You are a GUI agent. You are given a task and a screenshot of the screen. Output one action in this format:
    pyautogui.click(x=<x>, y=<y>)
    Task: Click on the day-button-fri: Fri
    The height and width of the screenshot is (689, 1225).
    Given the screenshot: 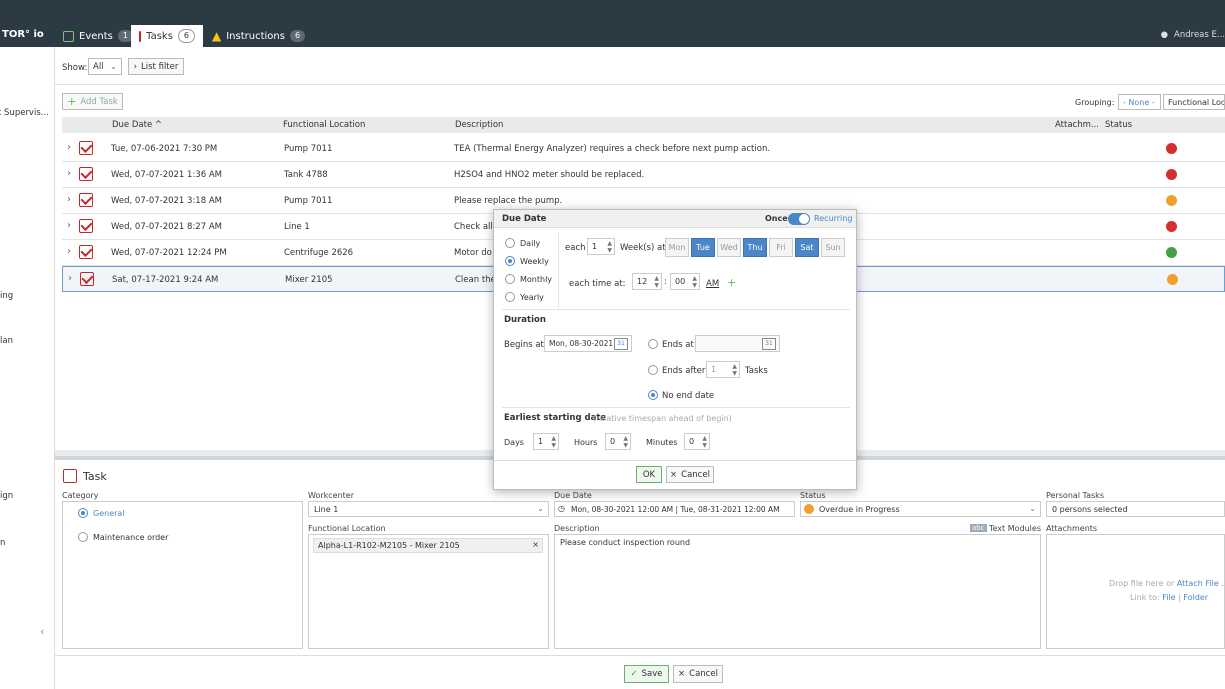 What is the action you would take?
    pyautogui.click(x=781, y=247)
    